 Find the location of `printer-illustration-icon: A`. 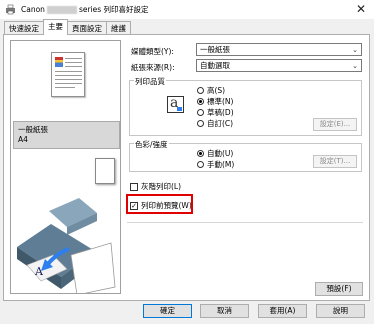

printer-illustration-icon: A is located at coordinates (66, 245).